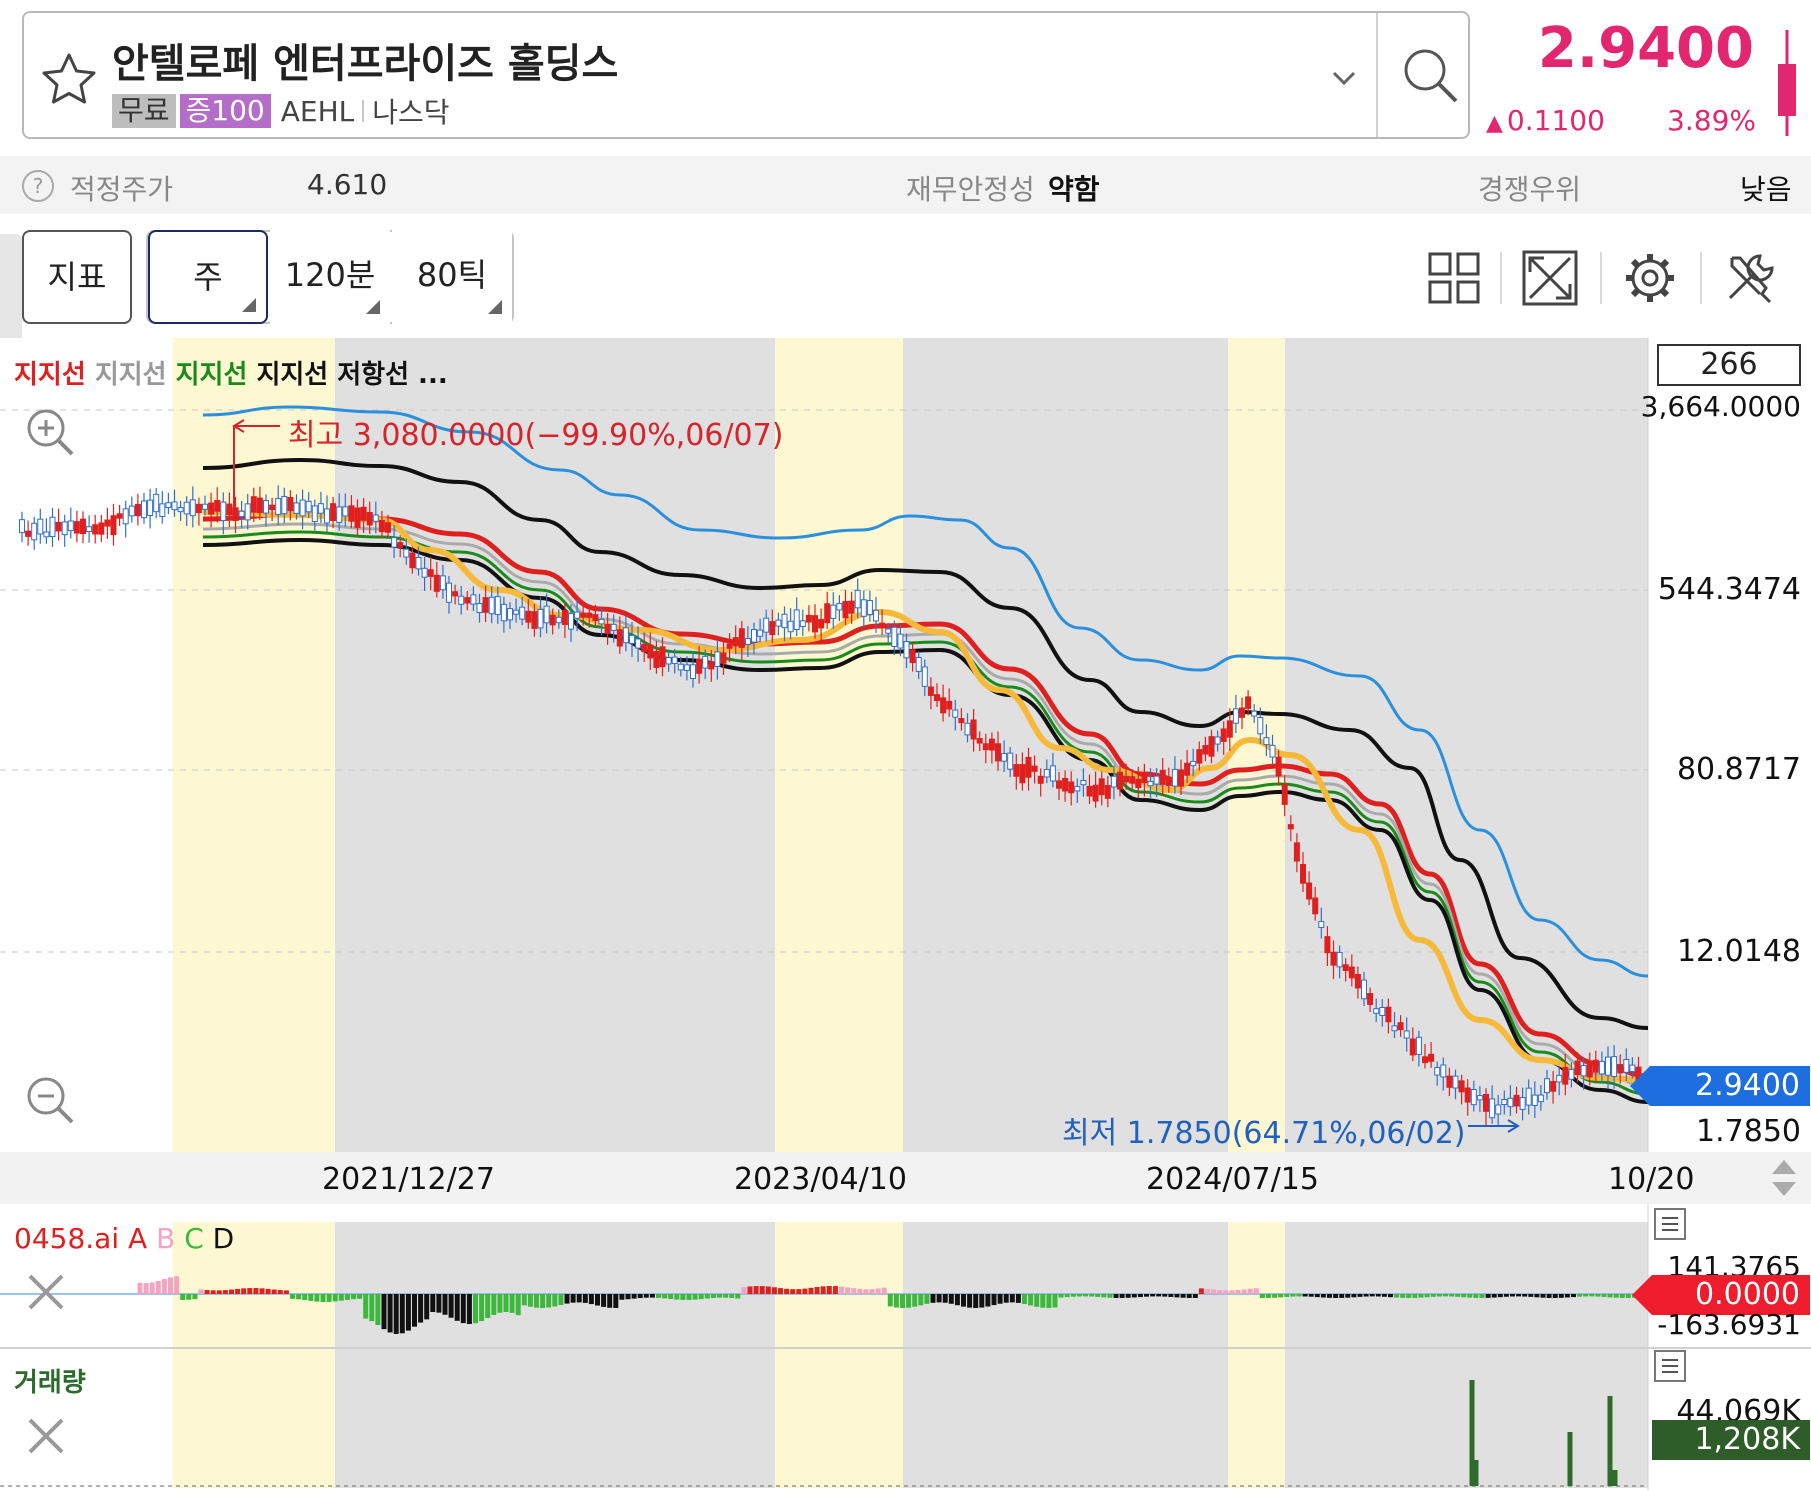  I want to click on wrench-screwdriver-icon, so click(1750, 278).